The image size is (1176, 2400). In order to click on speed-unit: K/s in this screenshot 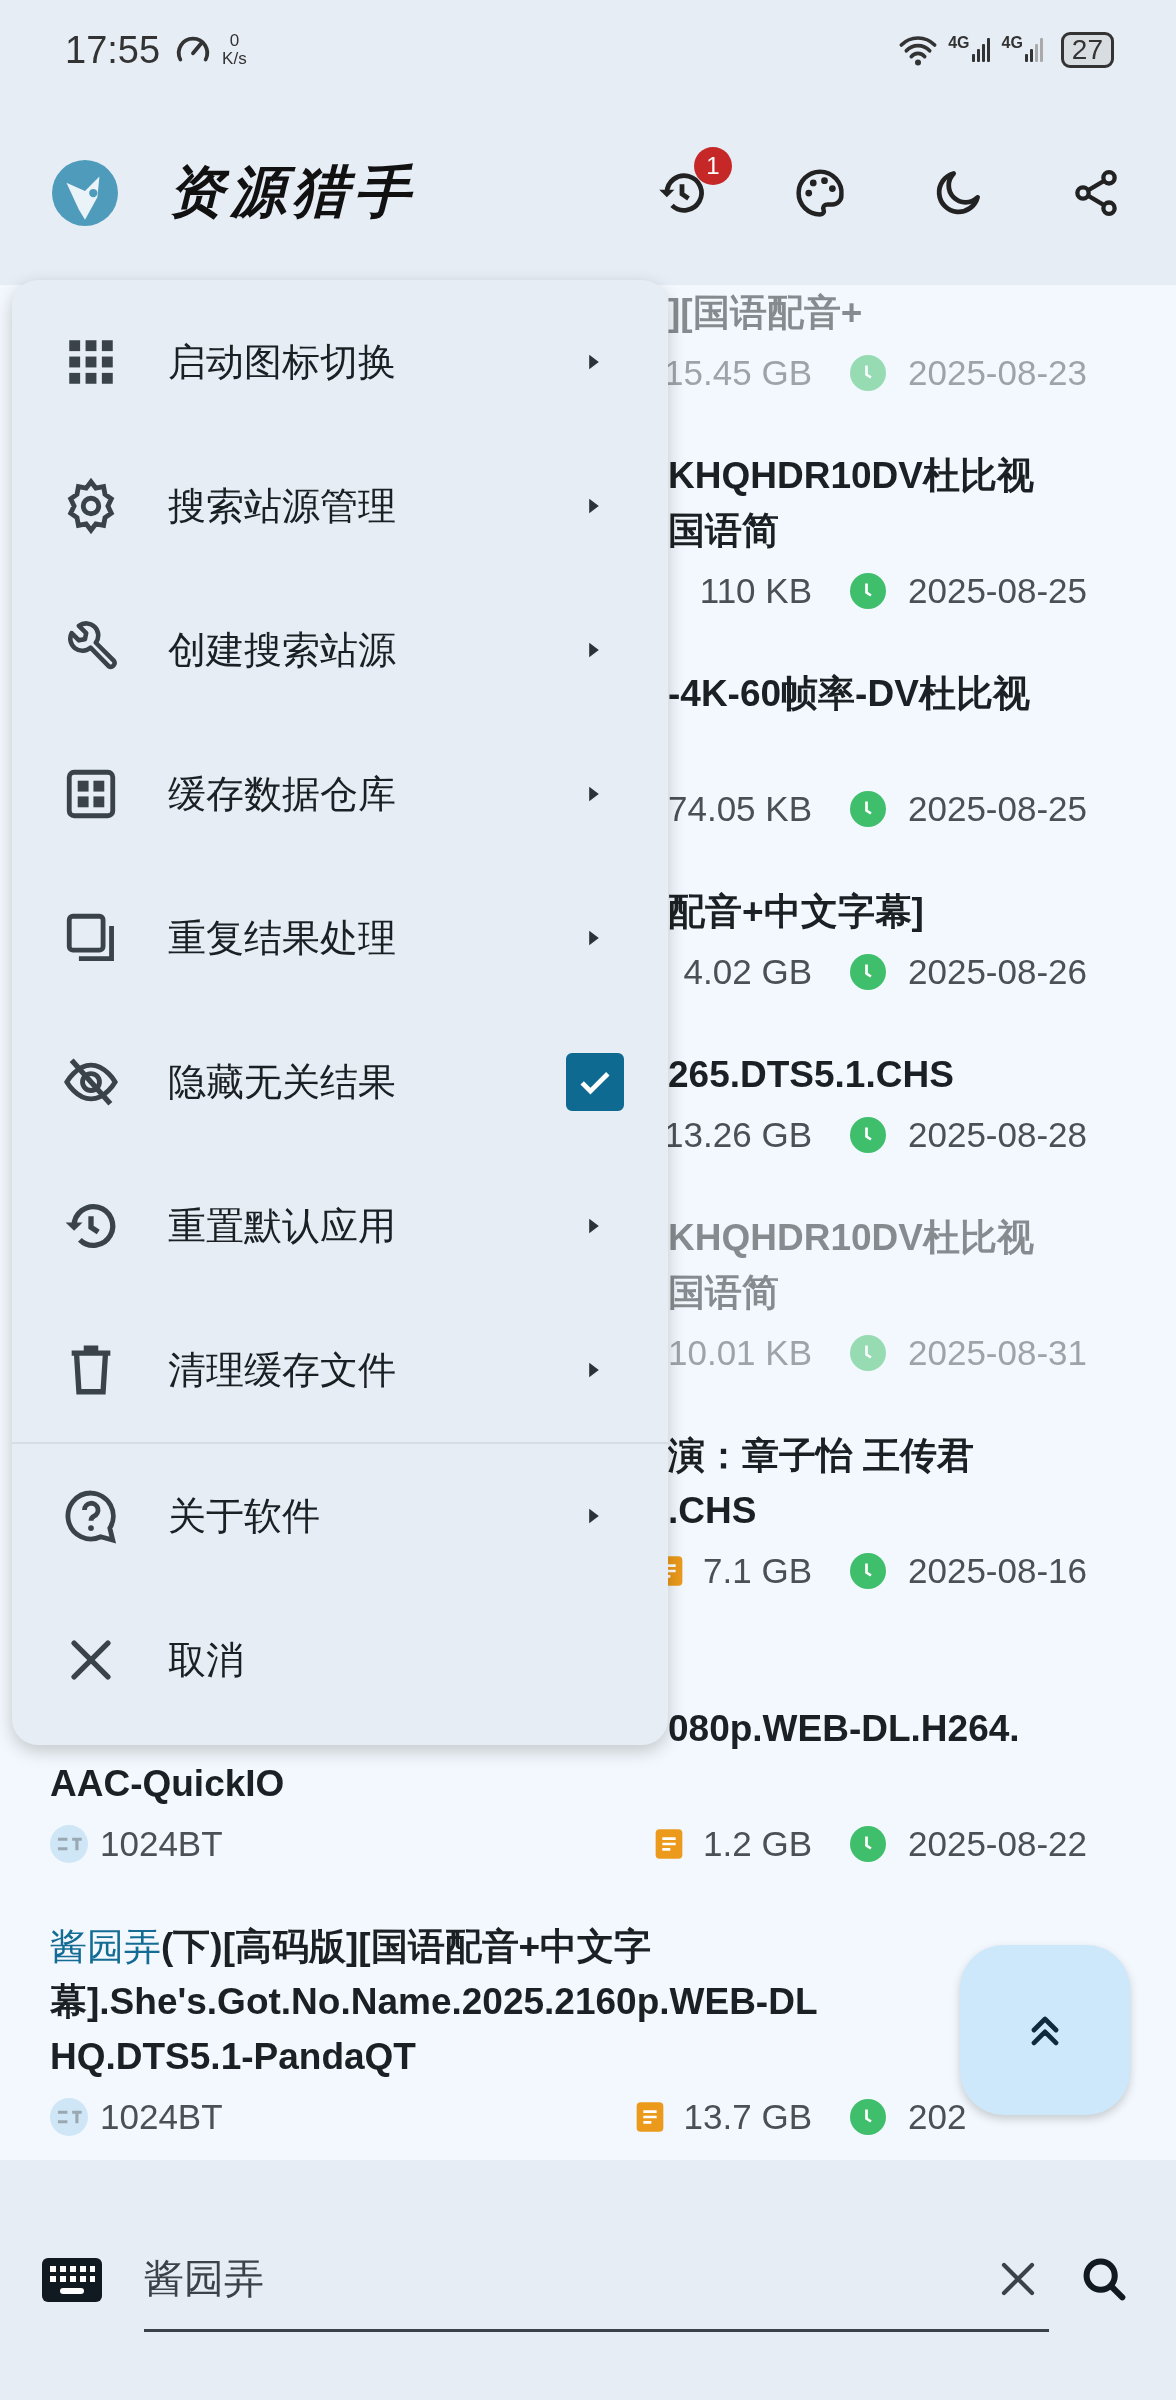, I will do `click(234, 59)`.